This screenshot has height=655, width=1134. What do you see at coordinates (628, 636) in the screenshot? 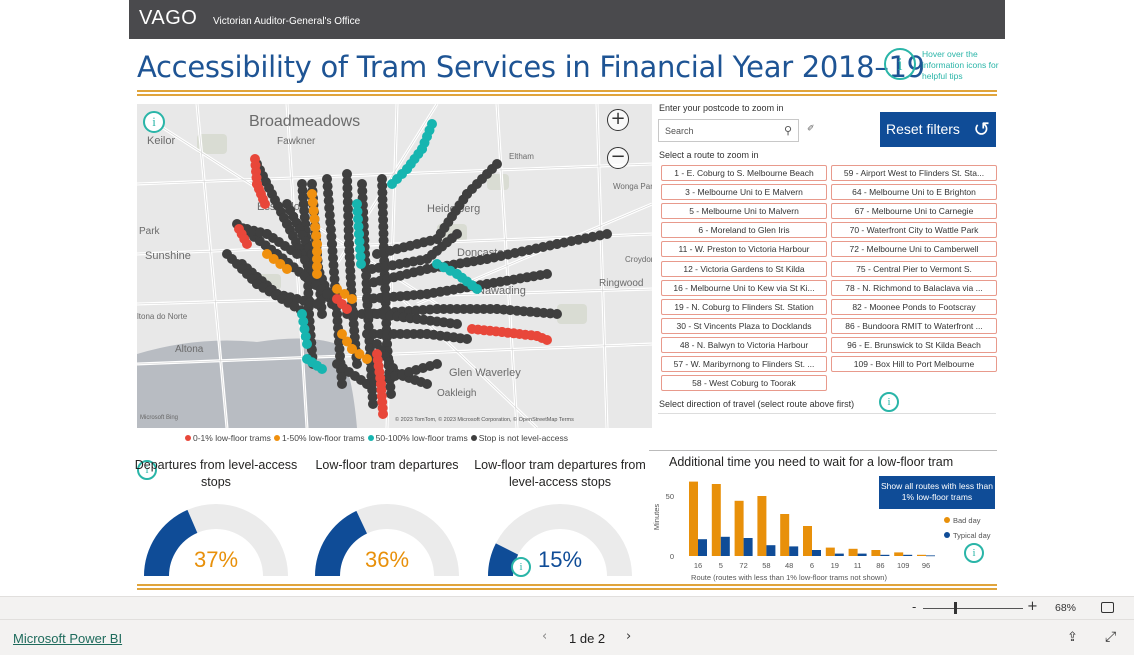
I see `next-page-icon: ›` at bounding box center [628, 636].